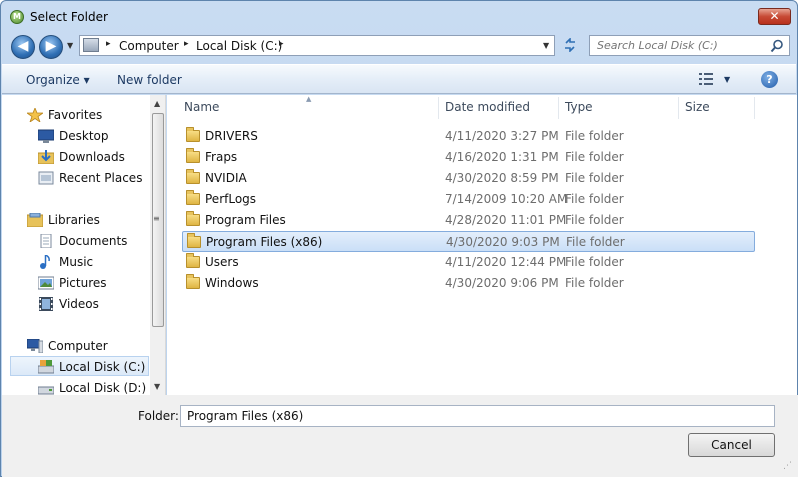  I want to click on close-button: ✕, so click(774, 16).